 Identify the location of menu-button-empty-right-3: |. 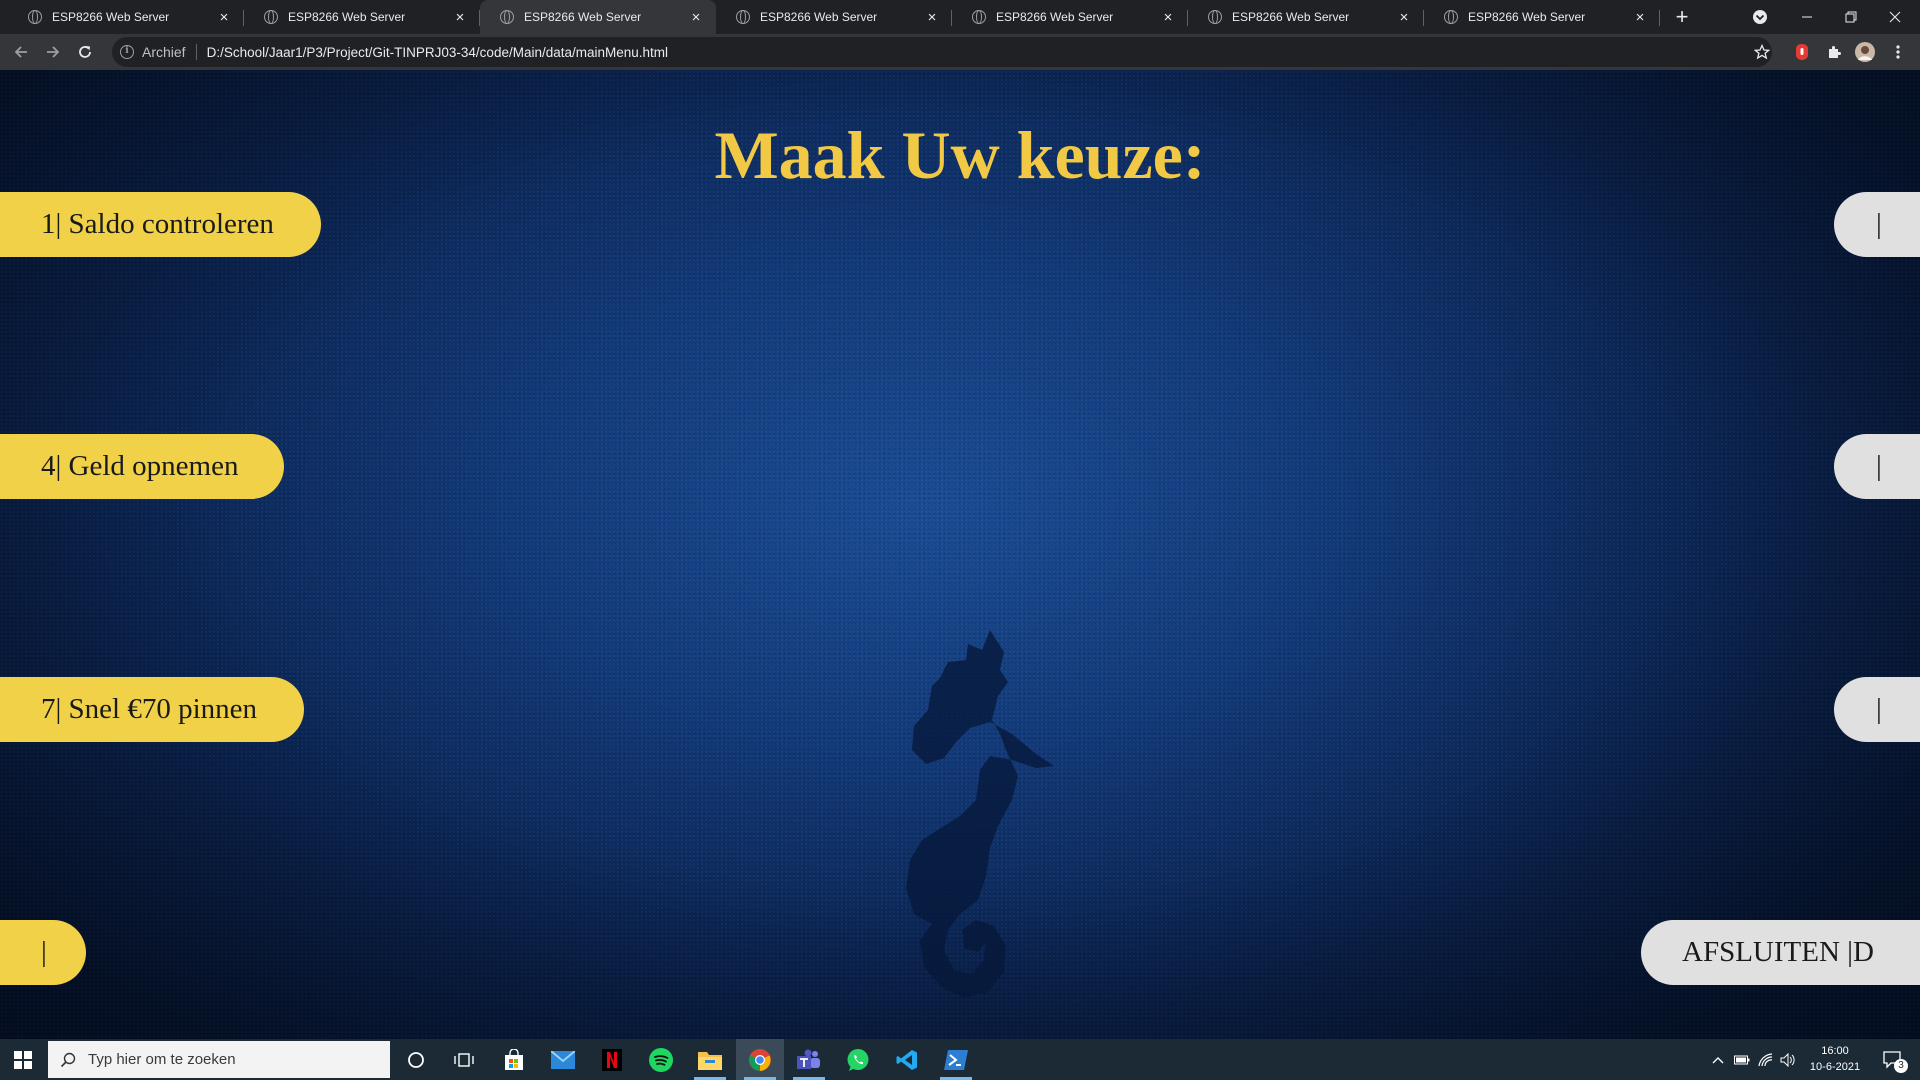
(1877, 709).